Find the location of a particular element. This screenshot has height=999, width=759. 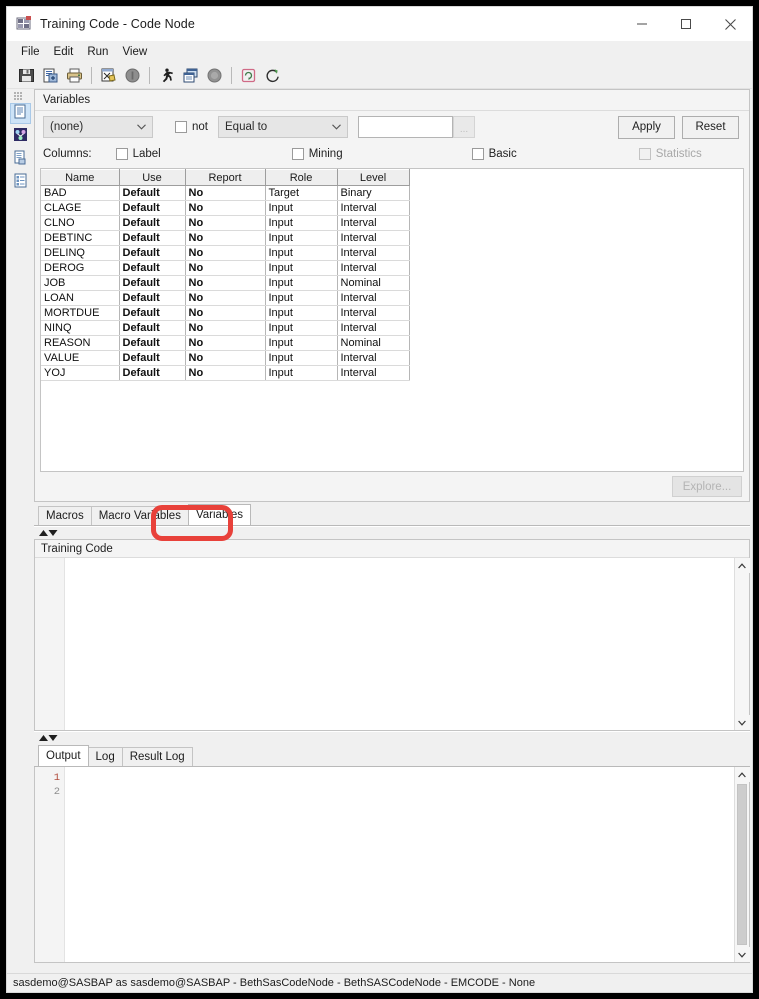

stop-button is located at coordinates (132, 75).